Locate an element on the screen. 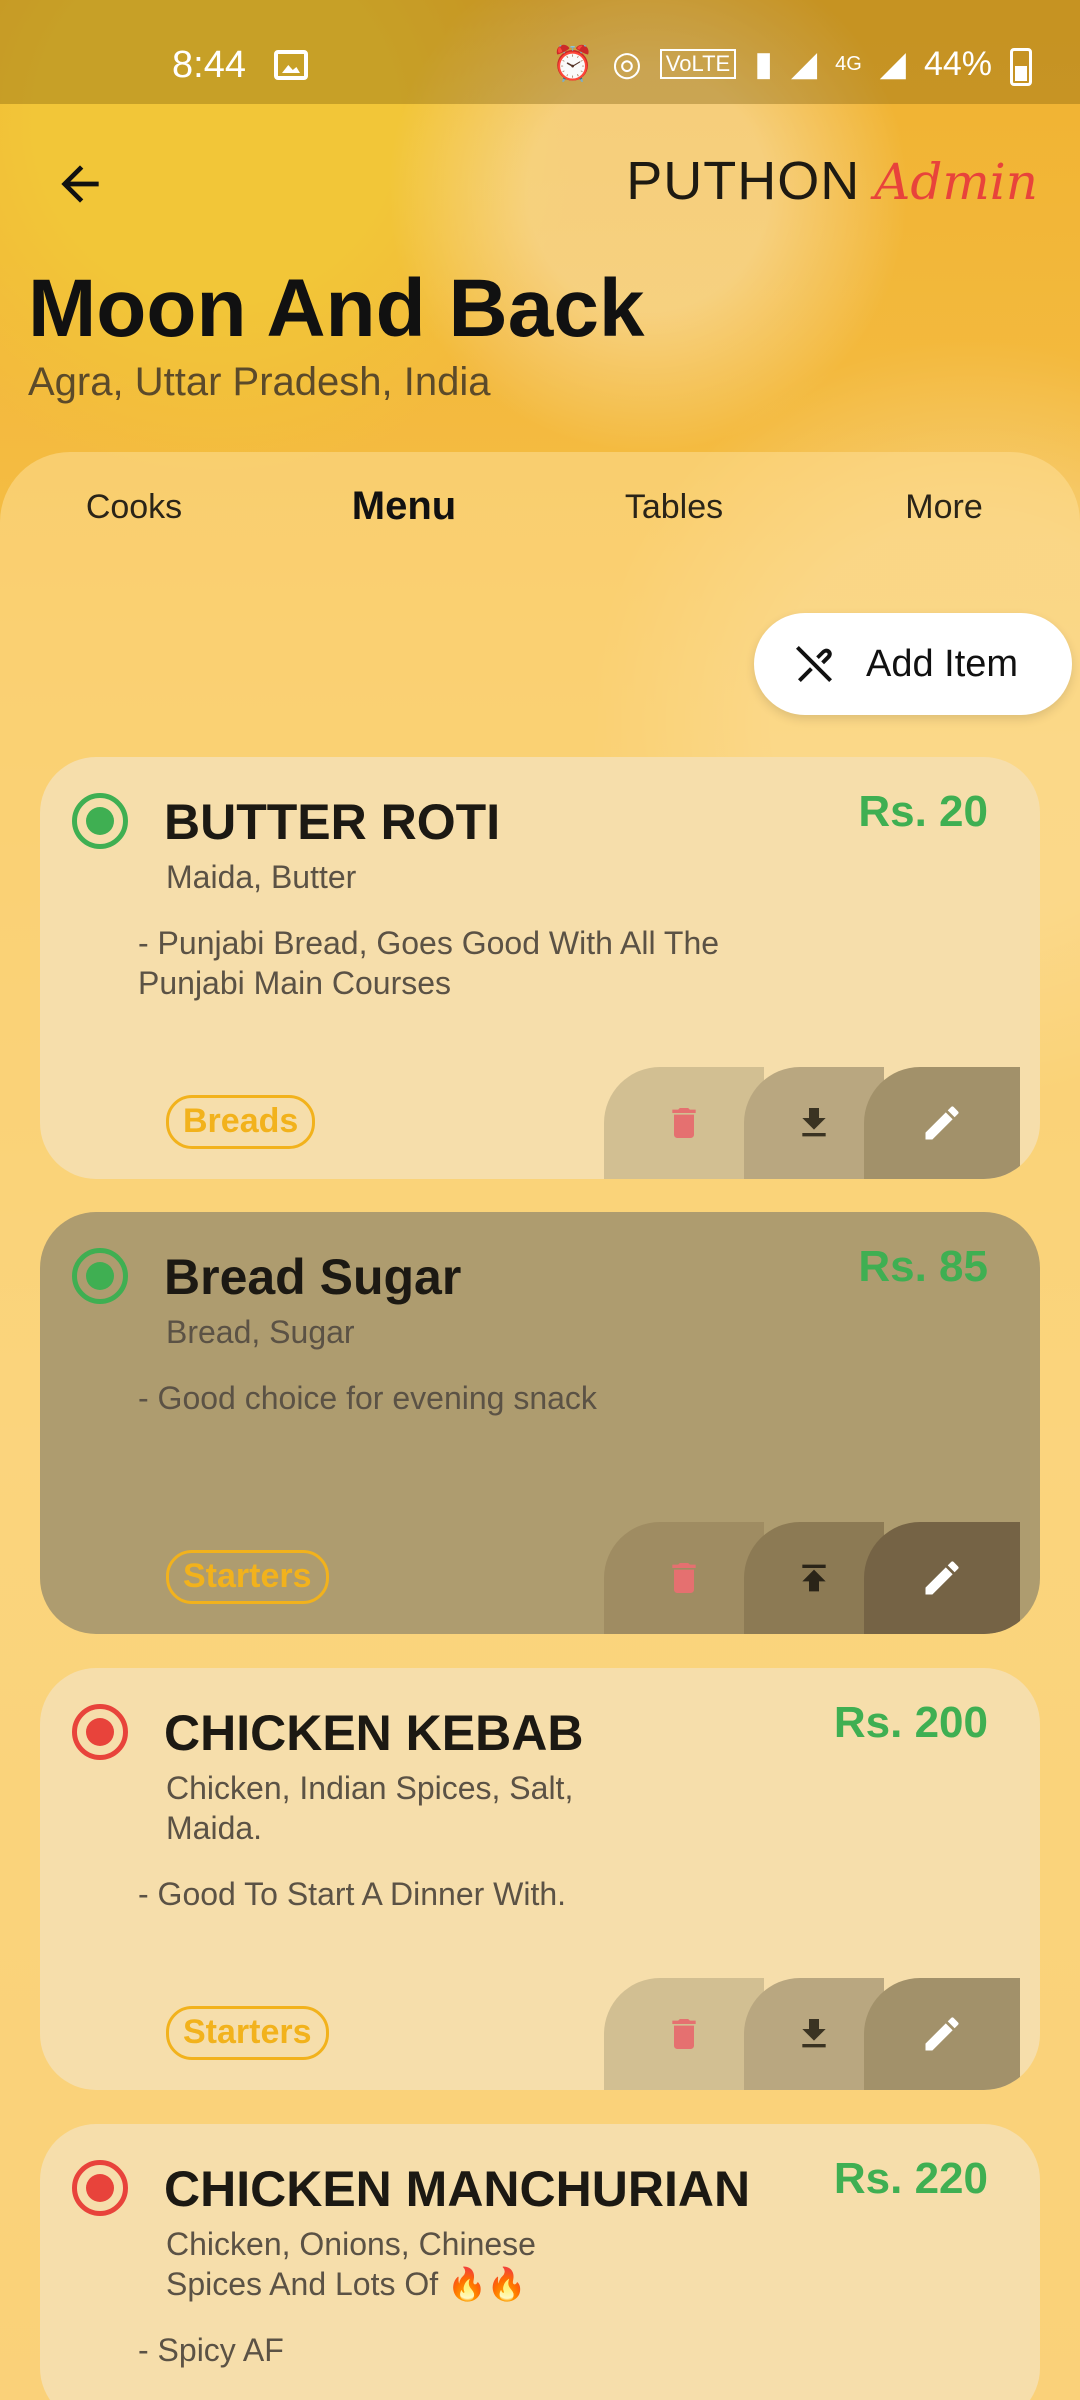 The height and width of the screenshot is (2400, 1080). network-type: 4G is located at coordinates (848, 63).